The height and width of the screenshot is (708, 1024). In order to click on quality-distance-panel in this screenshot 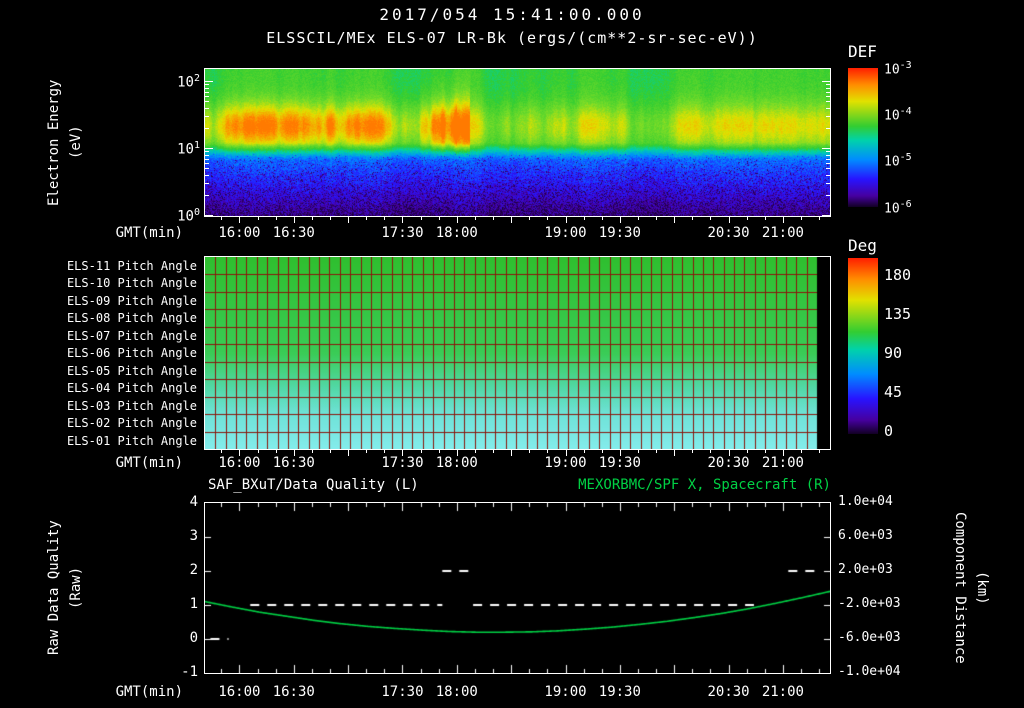, I will do `click(517, 588)`.